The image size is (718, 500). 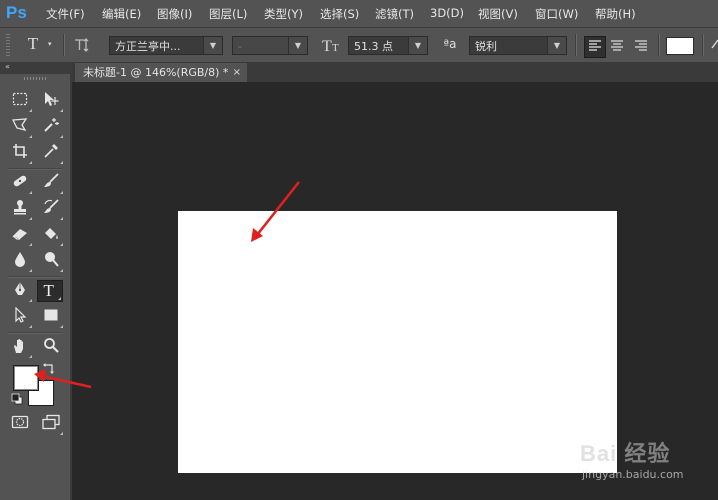 I want to click on watermark-brand: Bai 经验, so click(x=625, y=453).